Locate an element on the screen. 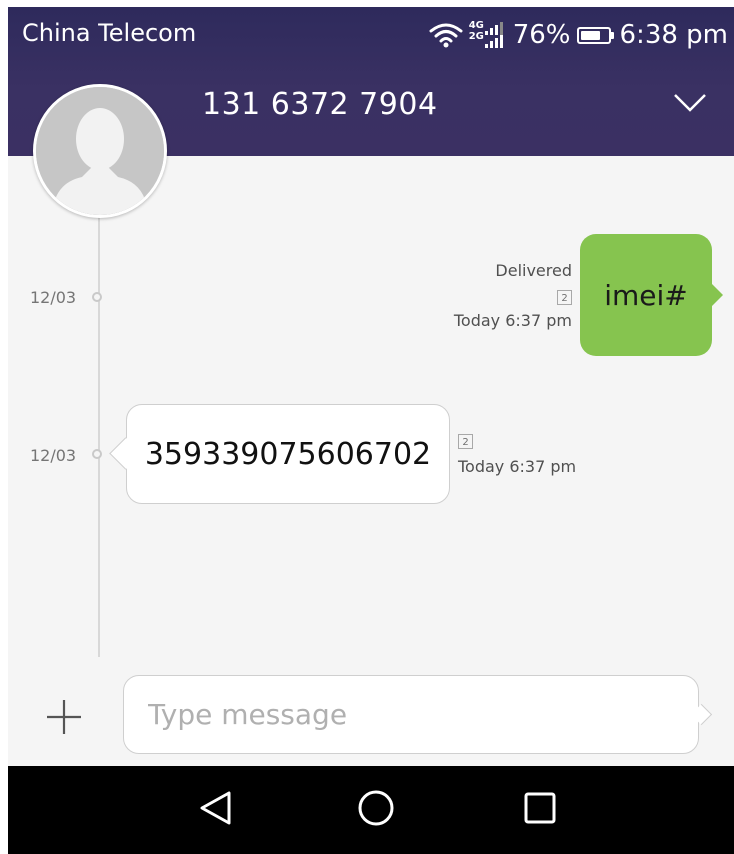  system-navigation-bar is located at coordinates (371, 810).